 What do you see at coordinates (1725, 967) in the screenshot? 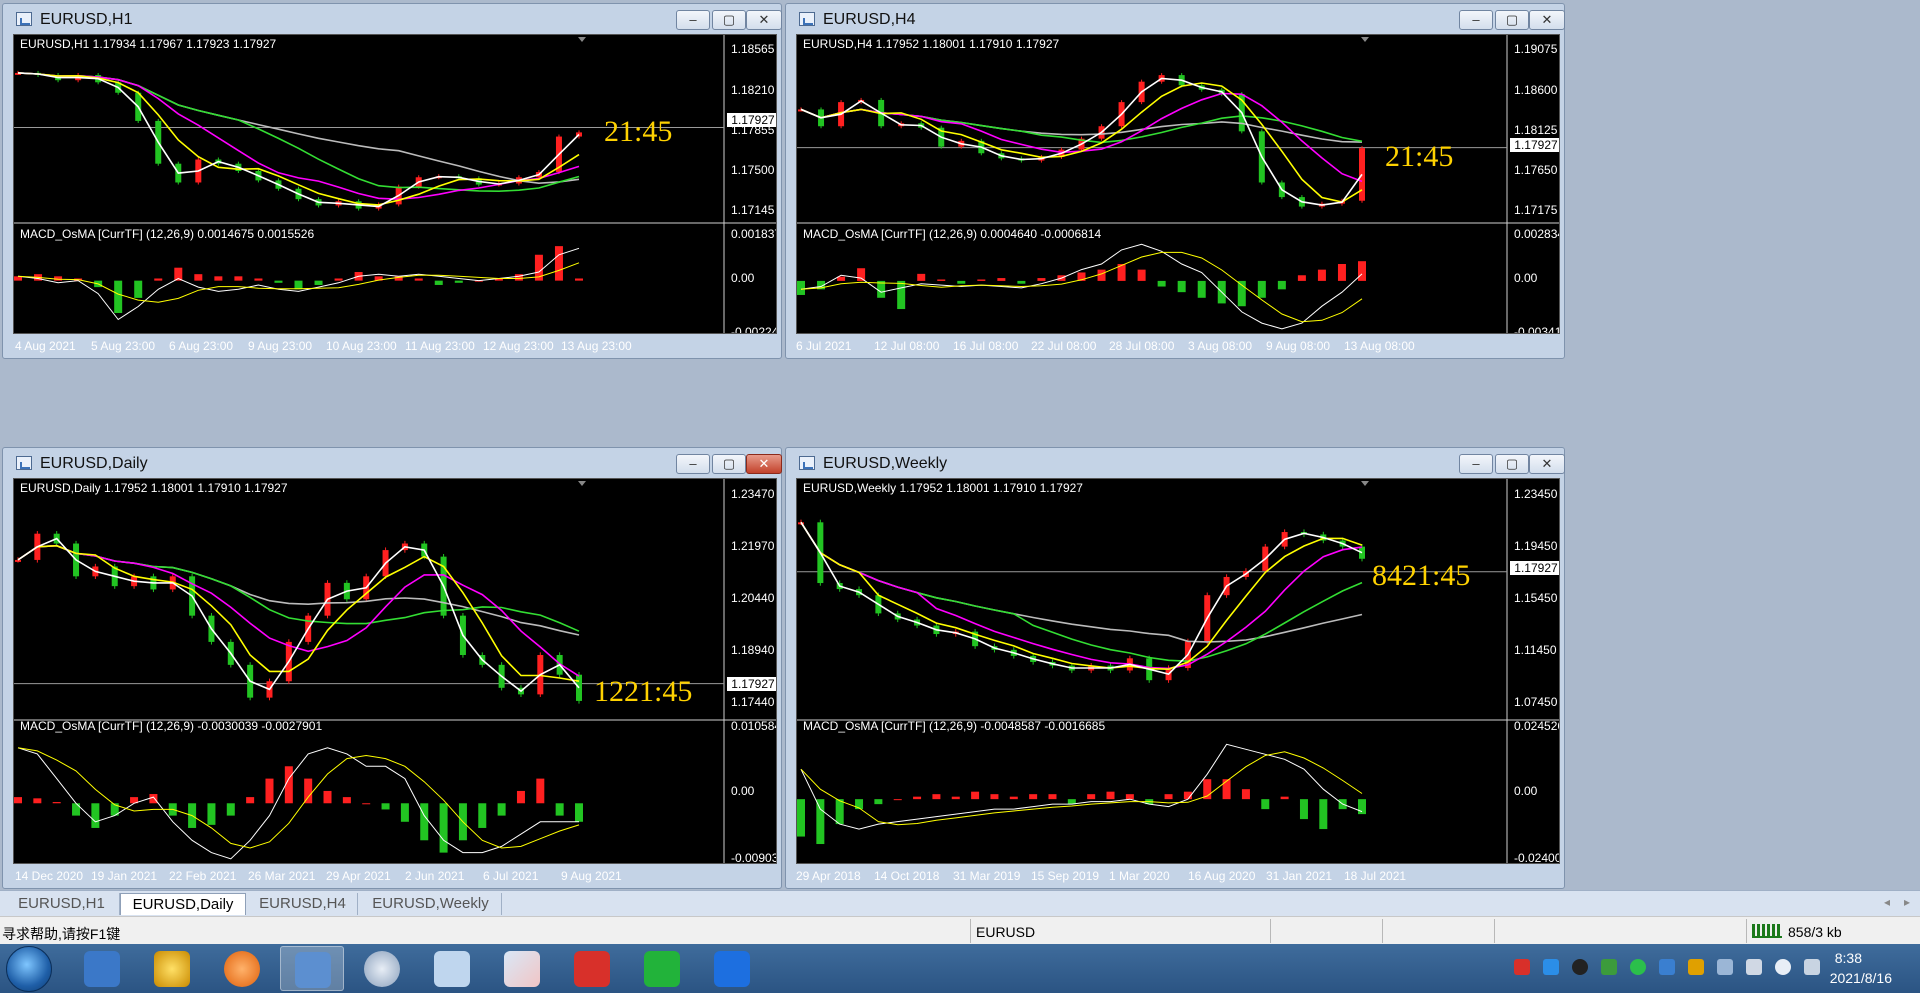
I see `display-tray-icon` at bounding box center [1725, 967].